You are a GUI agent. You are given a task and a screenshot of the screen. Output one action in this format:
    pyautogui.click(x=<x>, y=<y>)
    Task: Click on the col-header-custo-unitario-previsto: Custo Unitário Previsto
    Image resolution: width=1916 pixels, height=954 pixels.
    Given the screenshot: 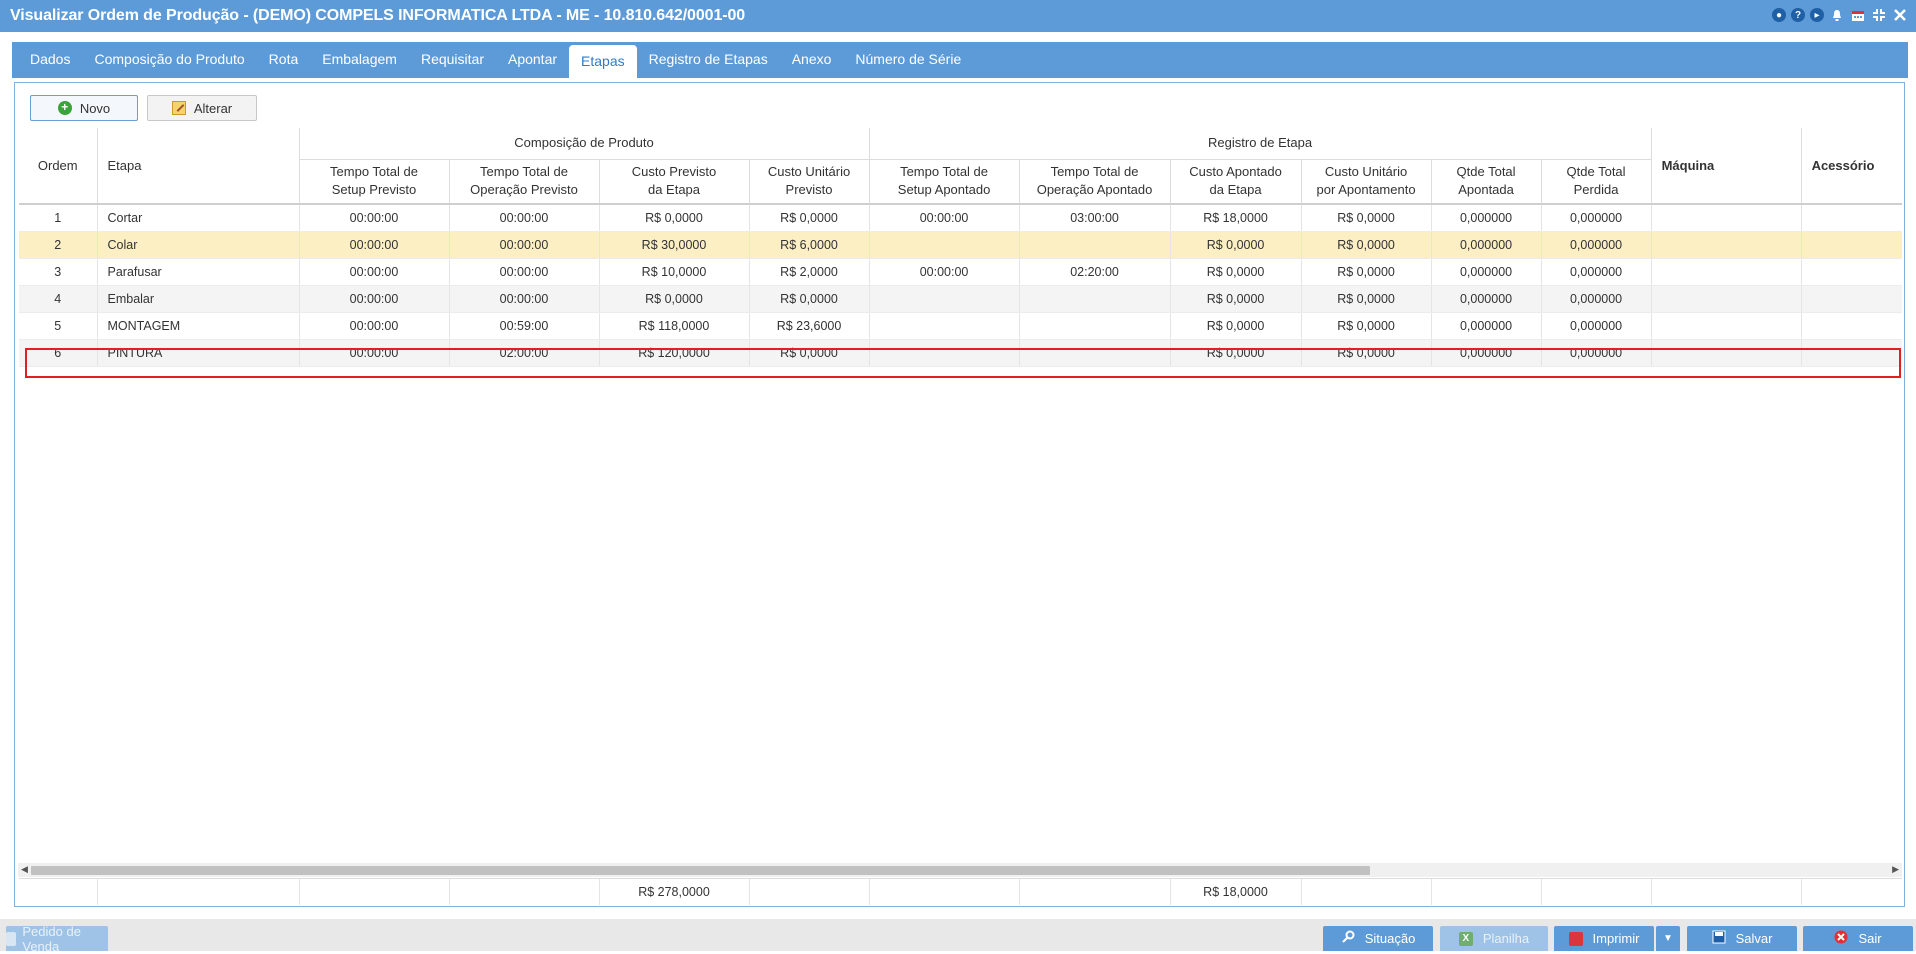 What is the action you would take?
    pyautogui.click(x=809, y=182)
    